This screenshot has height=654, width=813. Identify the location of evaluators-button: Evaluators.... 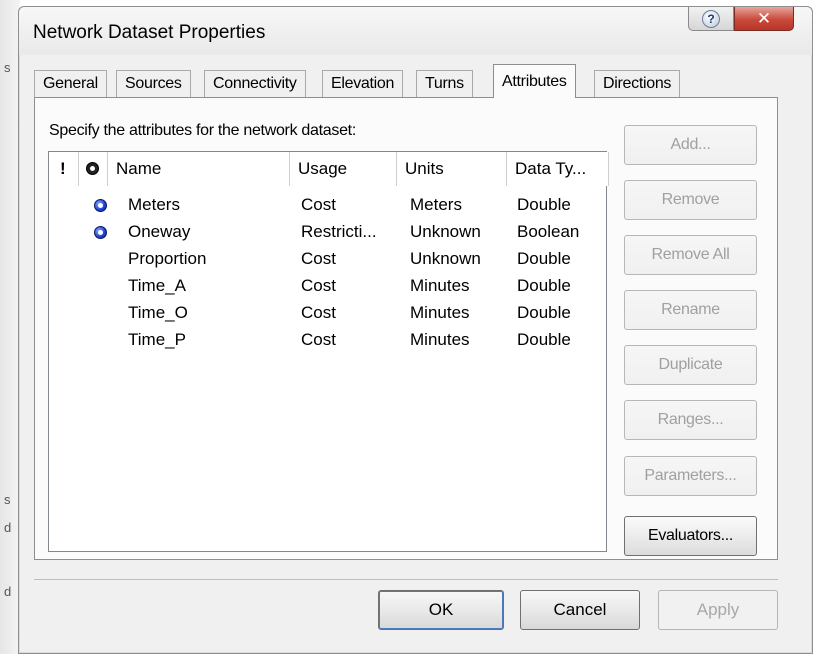
(690, 536).